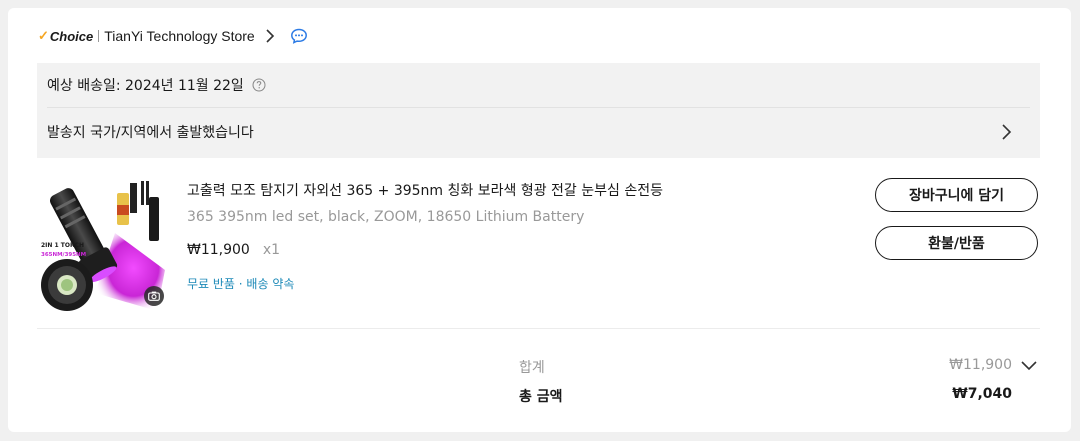 The height and width of the screenshot is (441, 1080). What do you see at coordinates (1029, 366) in the screenshot?
I see `chevron-down-icon` at bounding box center [1029, 366].